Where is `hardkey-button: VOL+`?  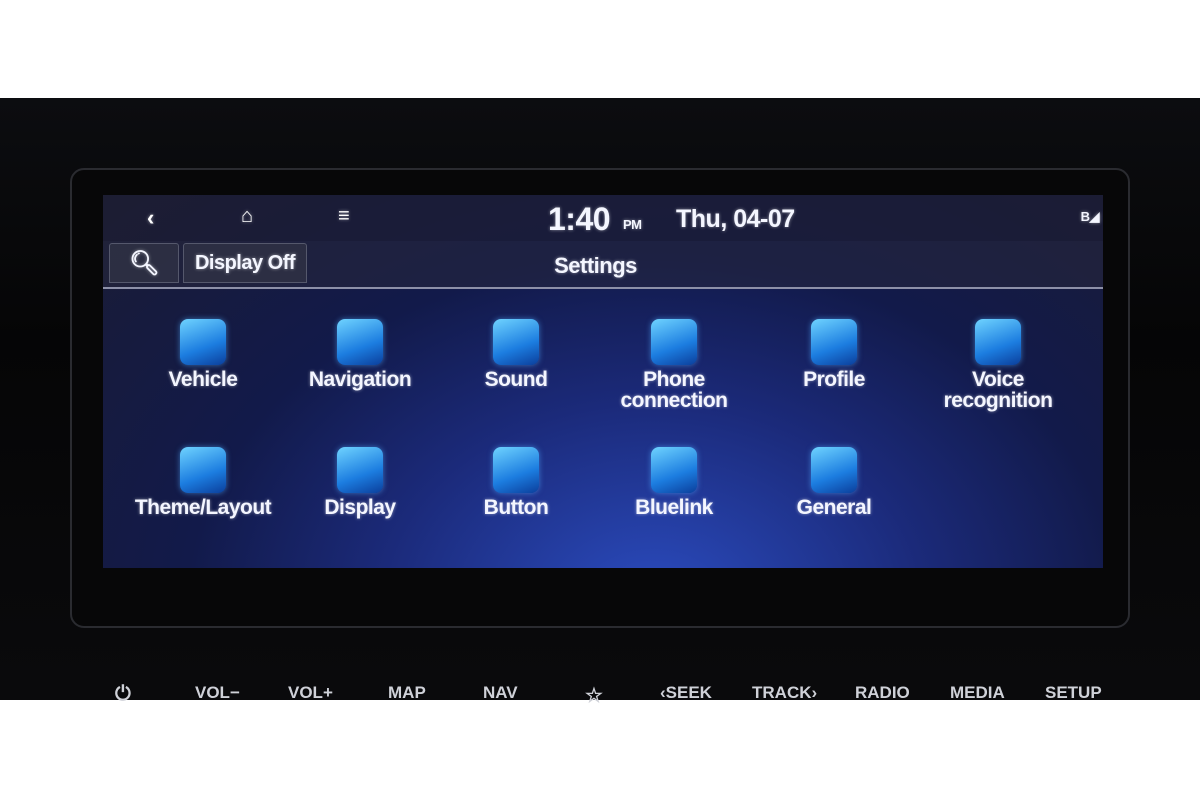
hardkey-button: VOL+ is located at coordinates (310, 693).